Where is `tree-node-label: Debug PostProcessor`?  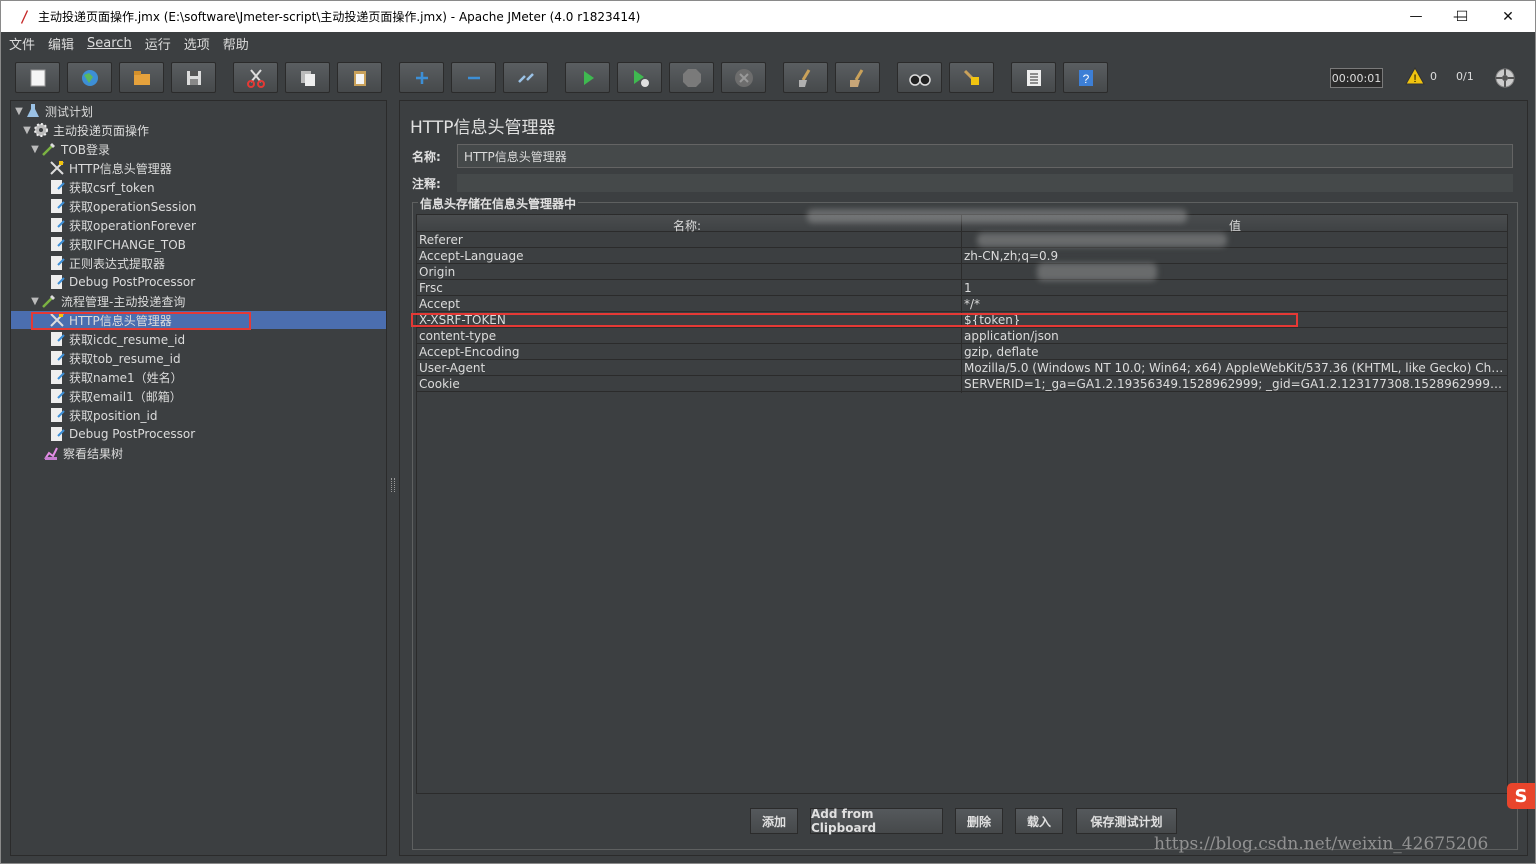
tree-node-label: Debug PostProcessor is located at coordinates (132, 434).